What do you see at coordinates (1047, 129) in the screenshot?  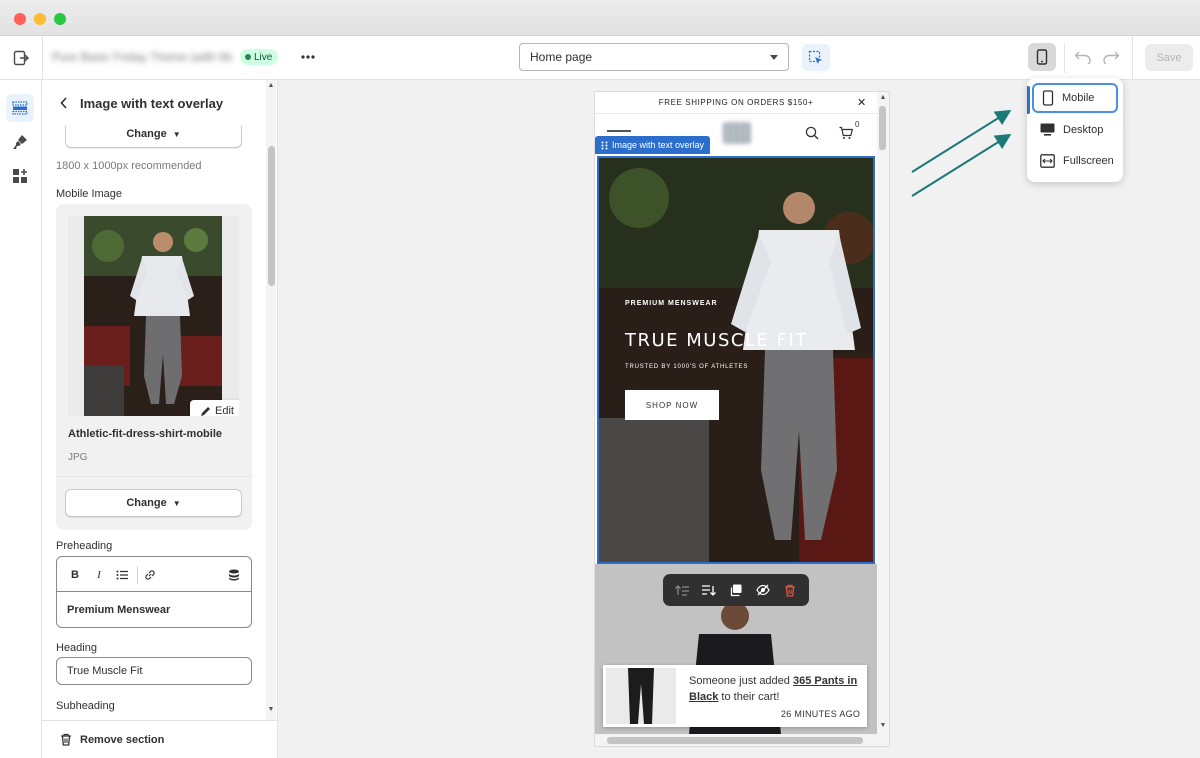 I see `desktop-icon` at bounding box center [1047, 129].